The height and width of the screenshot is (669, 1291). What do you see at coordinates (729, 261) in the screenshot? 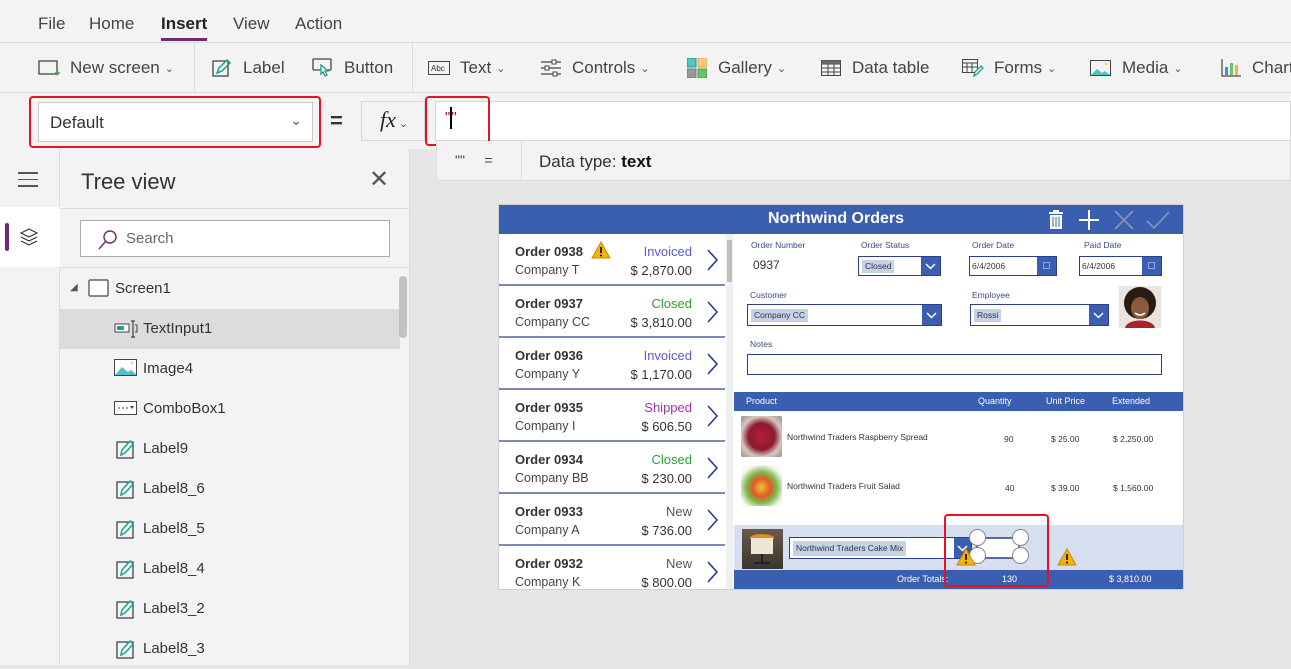
I see `gallery-scroll-thumb` at bounding box center [729, 261].